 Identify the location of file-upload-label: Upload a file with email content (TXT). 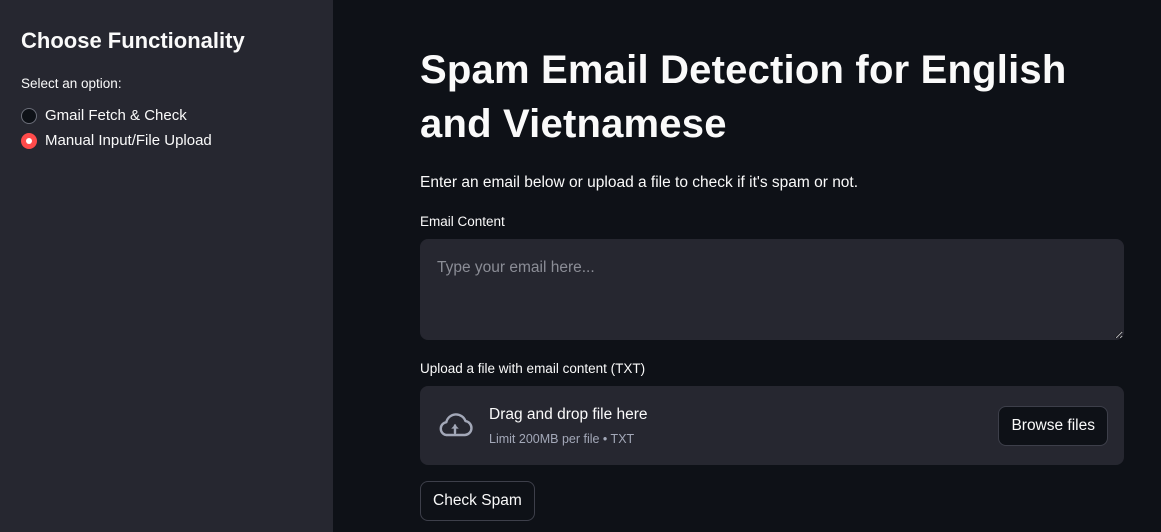
(533, 368).